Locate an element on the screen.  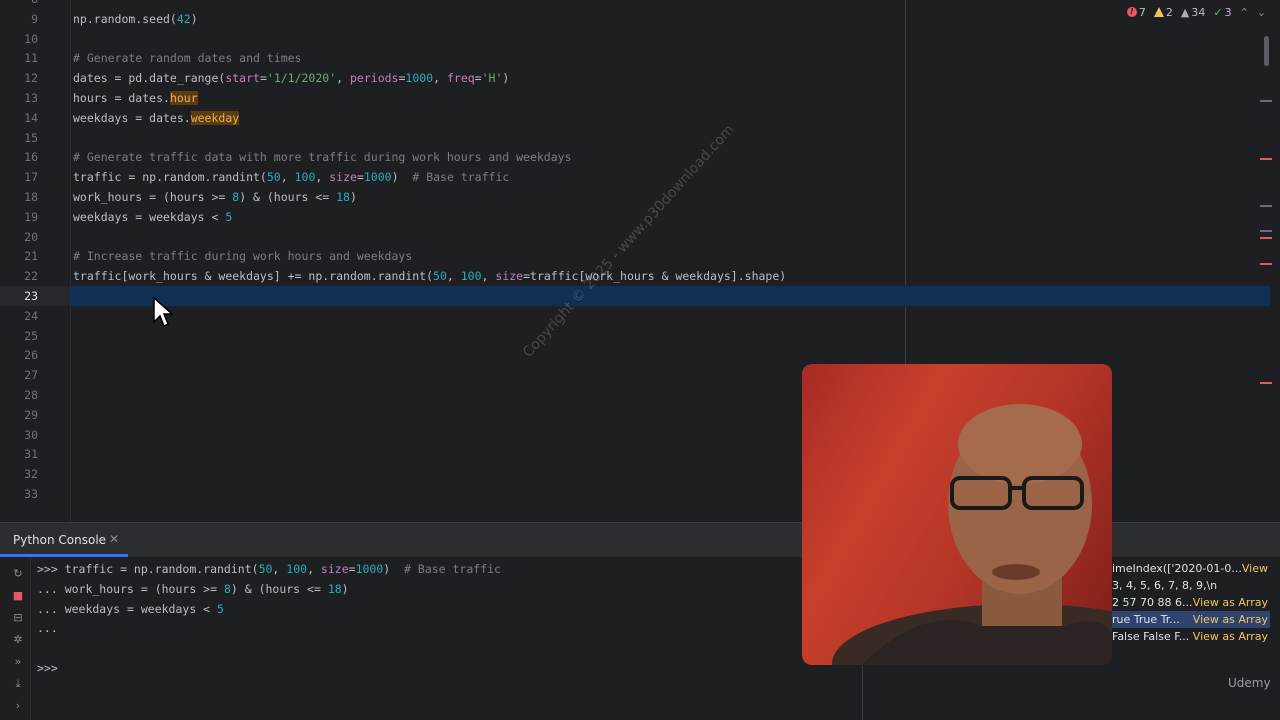
line-number: 30 is located at coordinates (31, 434).